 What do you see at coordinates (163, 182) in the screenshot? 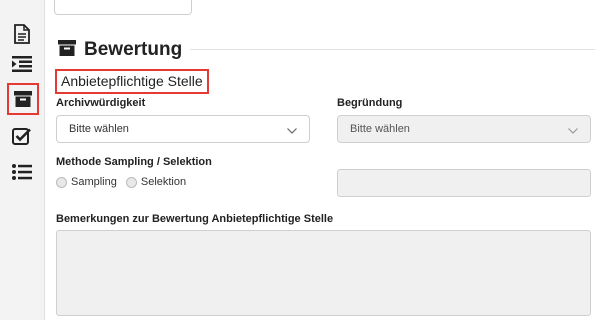
I see `selektion-radio-label: Selektion` at bounding box center [163, 182].